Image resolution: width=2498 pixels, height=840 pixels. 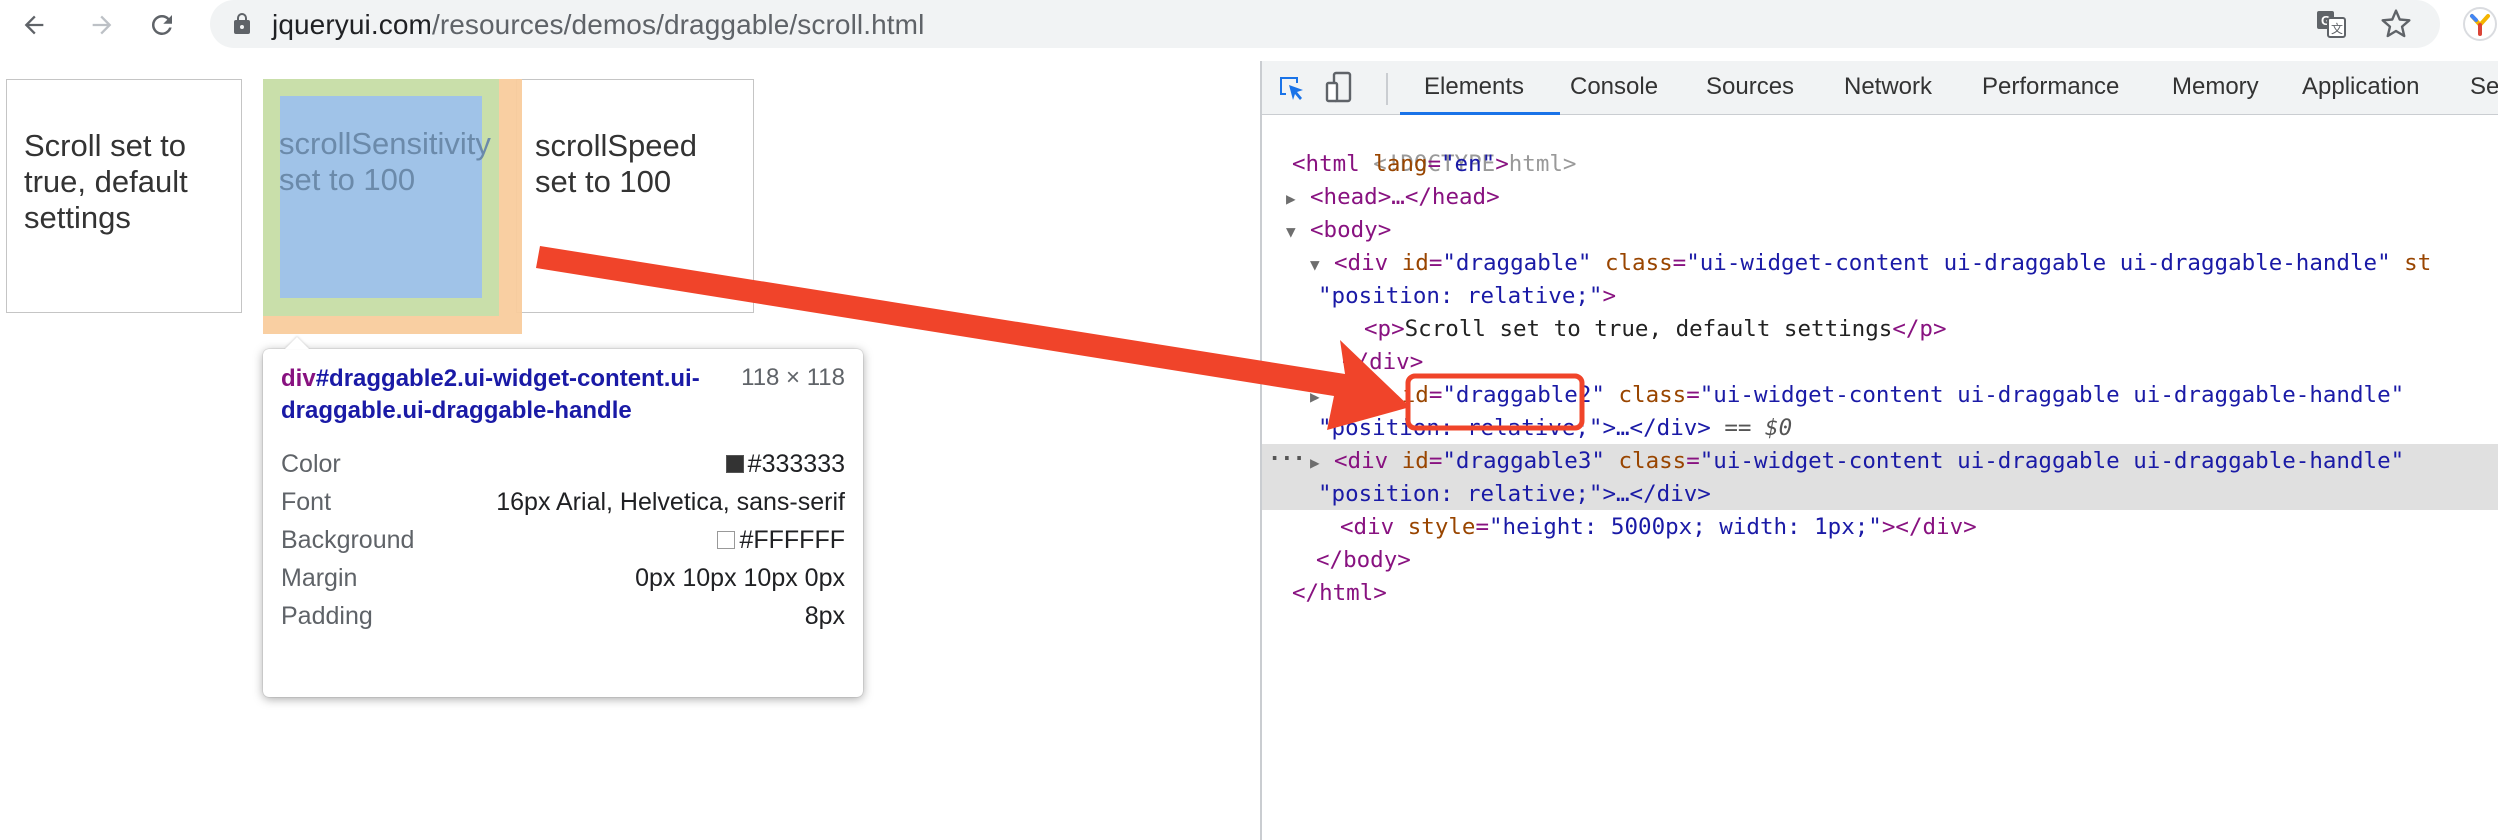 I want to click on tooltip-value: 8px, so click(x=824, y=616).